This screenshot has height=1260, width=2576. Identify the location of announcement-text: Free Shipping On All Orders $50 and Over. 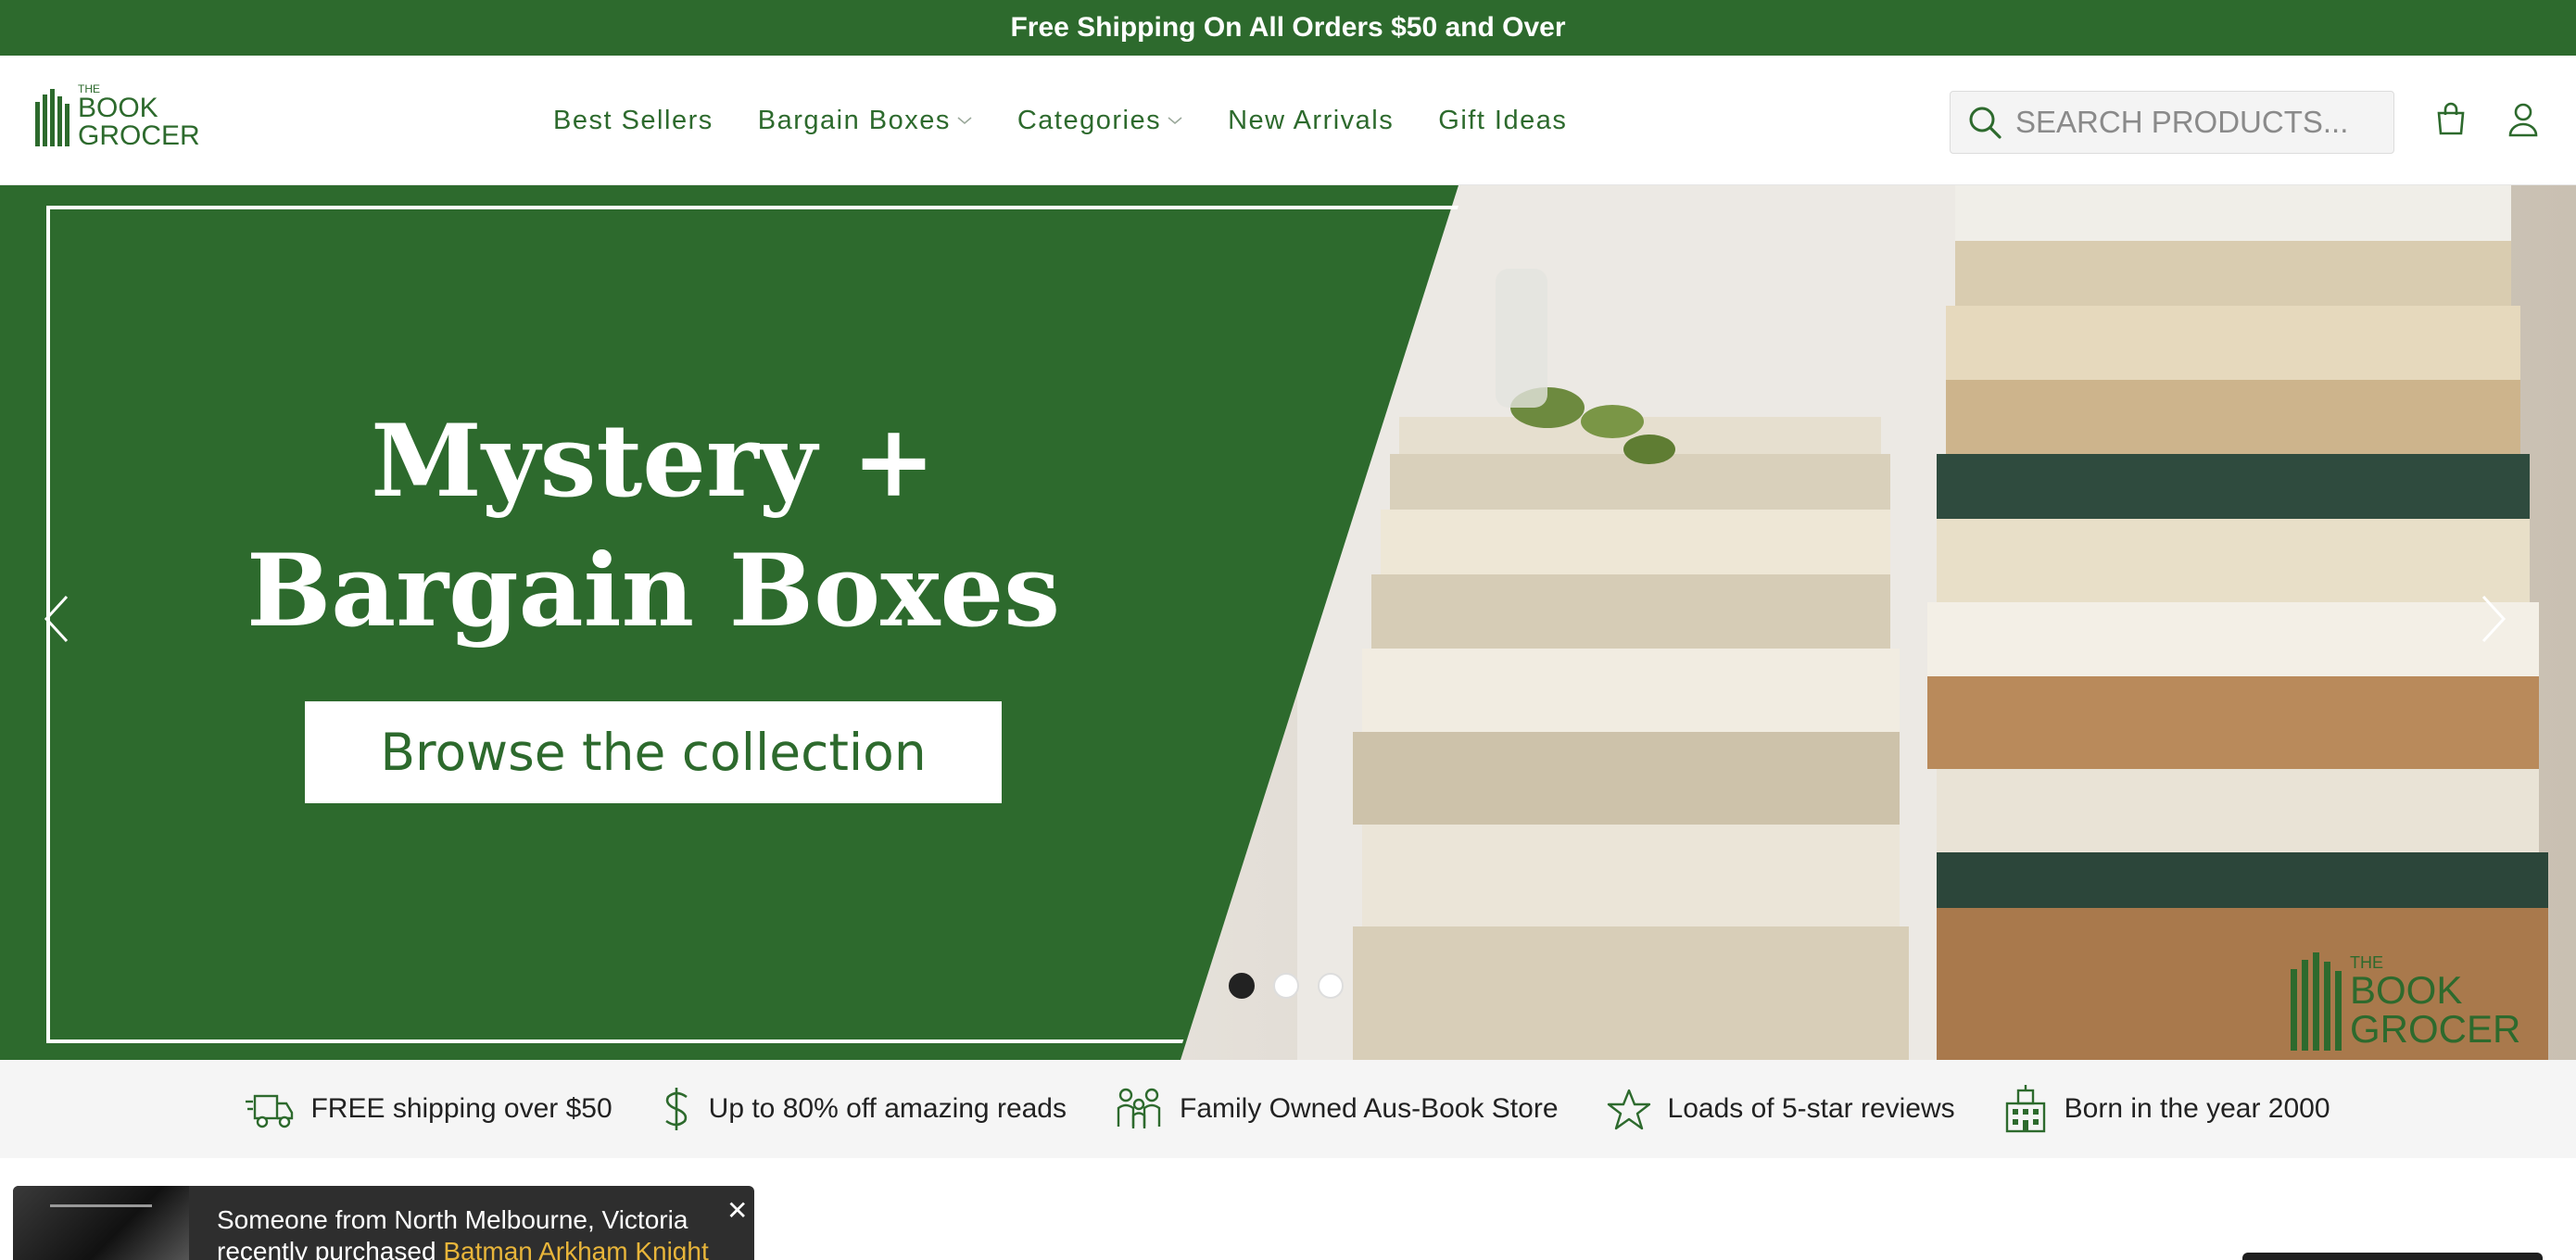
(1288, 27).